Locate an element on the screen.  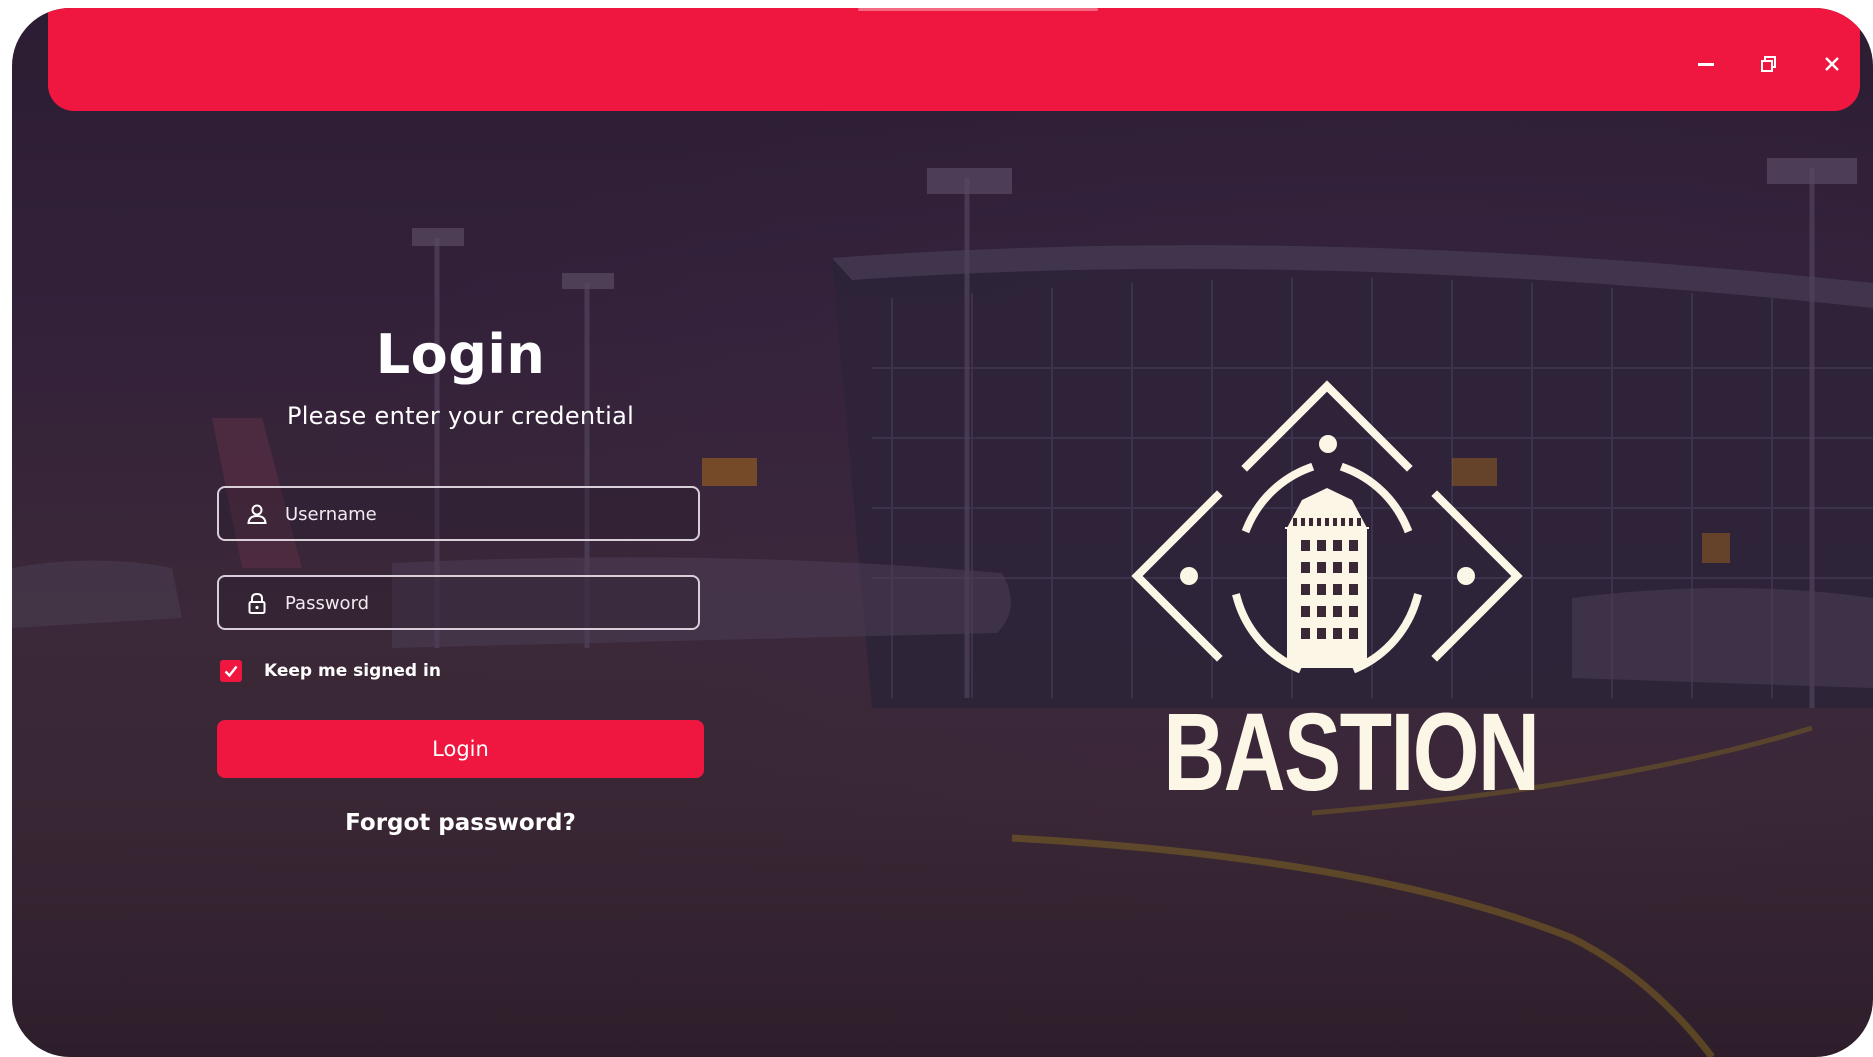
title-bar-notch is located at coordinates (978, 9).